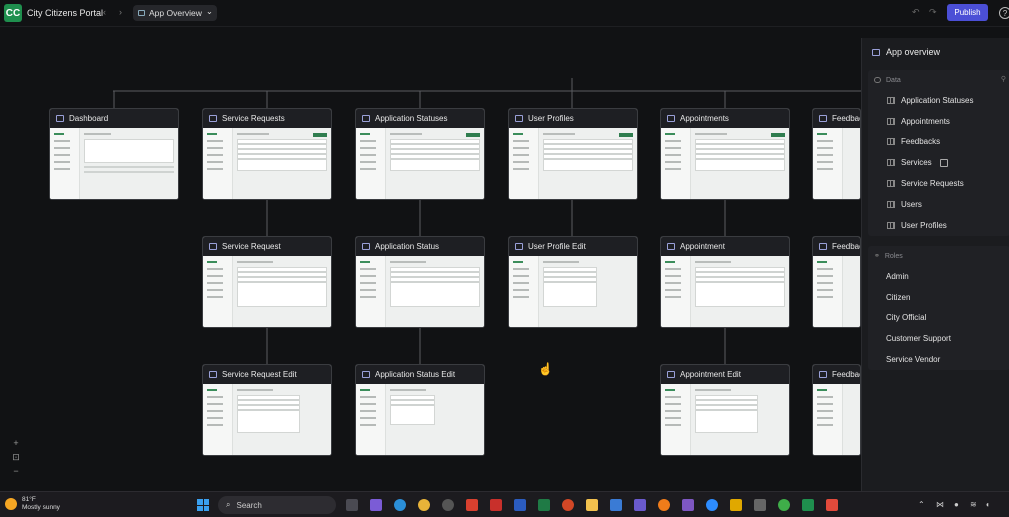 This screenshot has height=517, width=1009. Describe the element at coordinates (938, 276) in the screenshot. I see `role-item-admin: Admin` at that location.